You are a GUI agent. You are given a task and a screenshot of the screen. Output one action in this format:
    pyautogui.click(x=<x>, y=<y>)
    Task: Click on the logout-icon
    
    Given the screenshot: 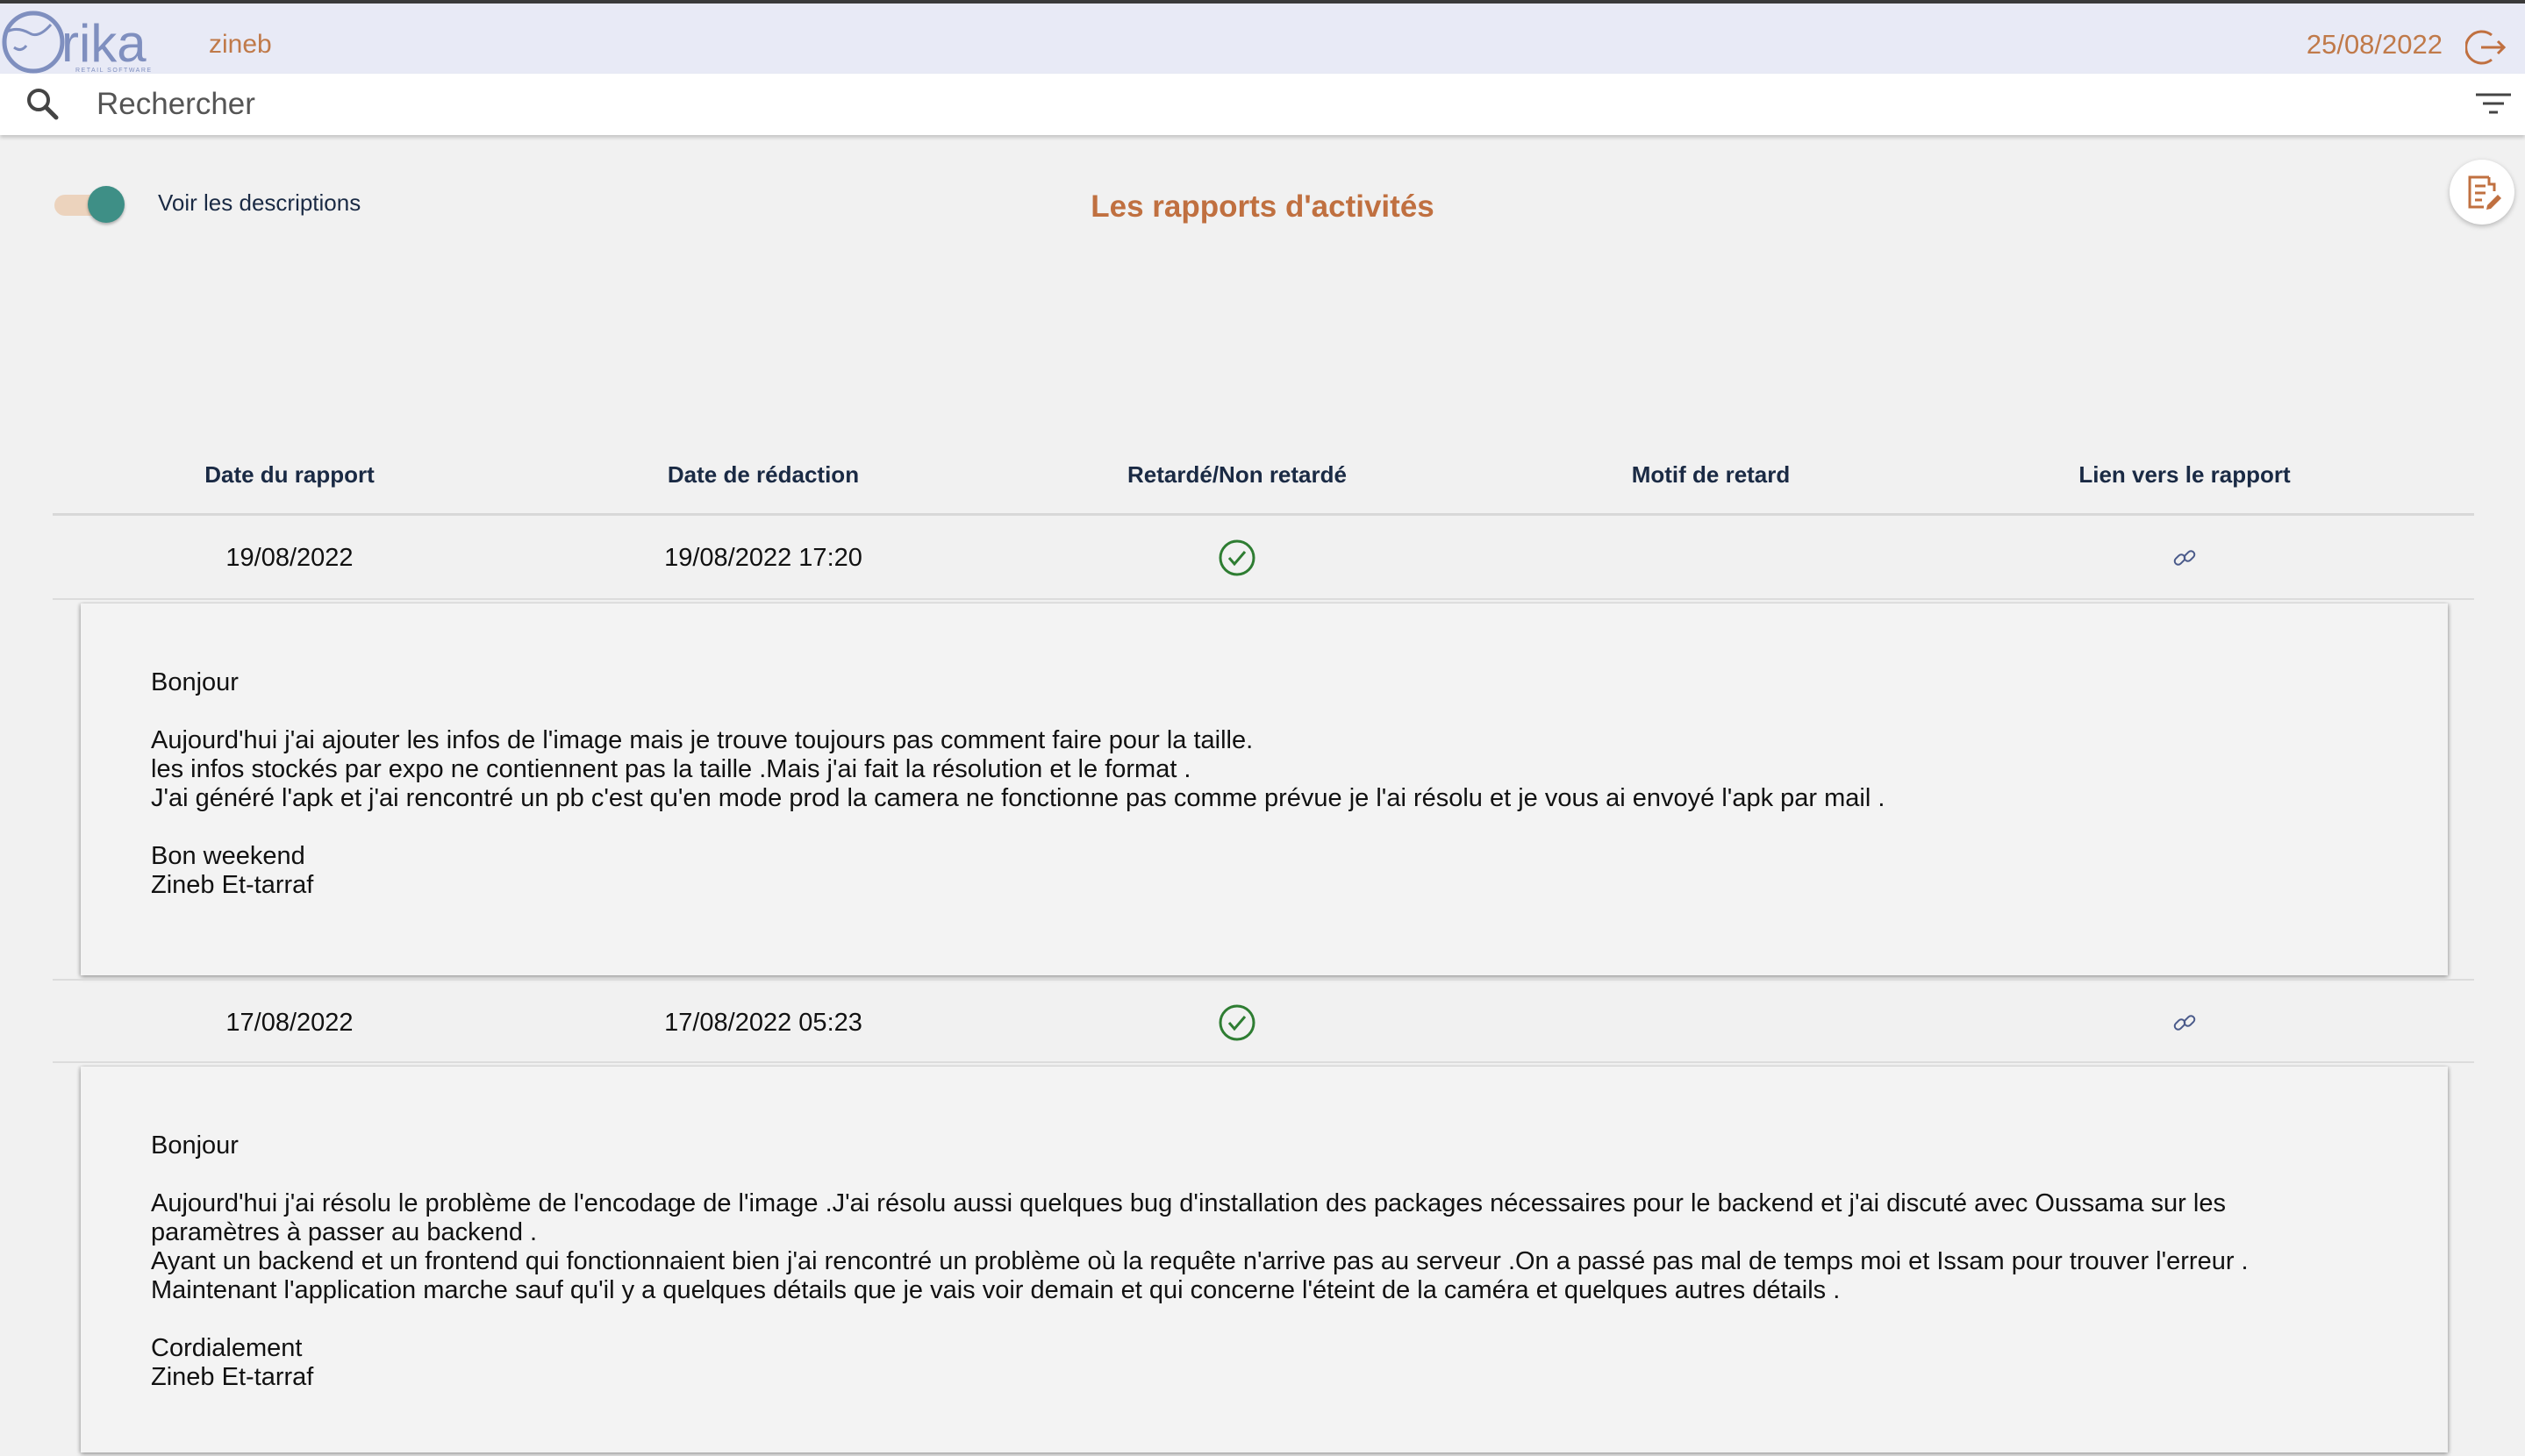 What is the action you would take?
    pyautogui.click(x=2485, y=47)
    